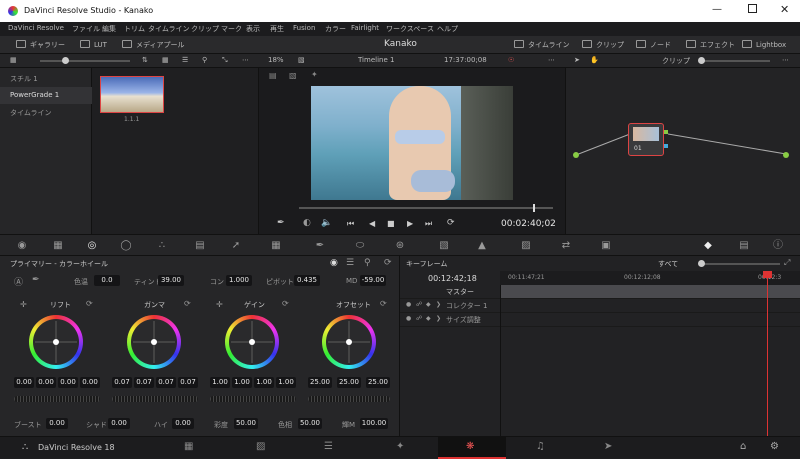 The height and width of the screenshot is (459, 800). Describe the element at coordinates (126, 246) in the screenshot. I see `hdr-icon: ◯` at that location.